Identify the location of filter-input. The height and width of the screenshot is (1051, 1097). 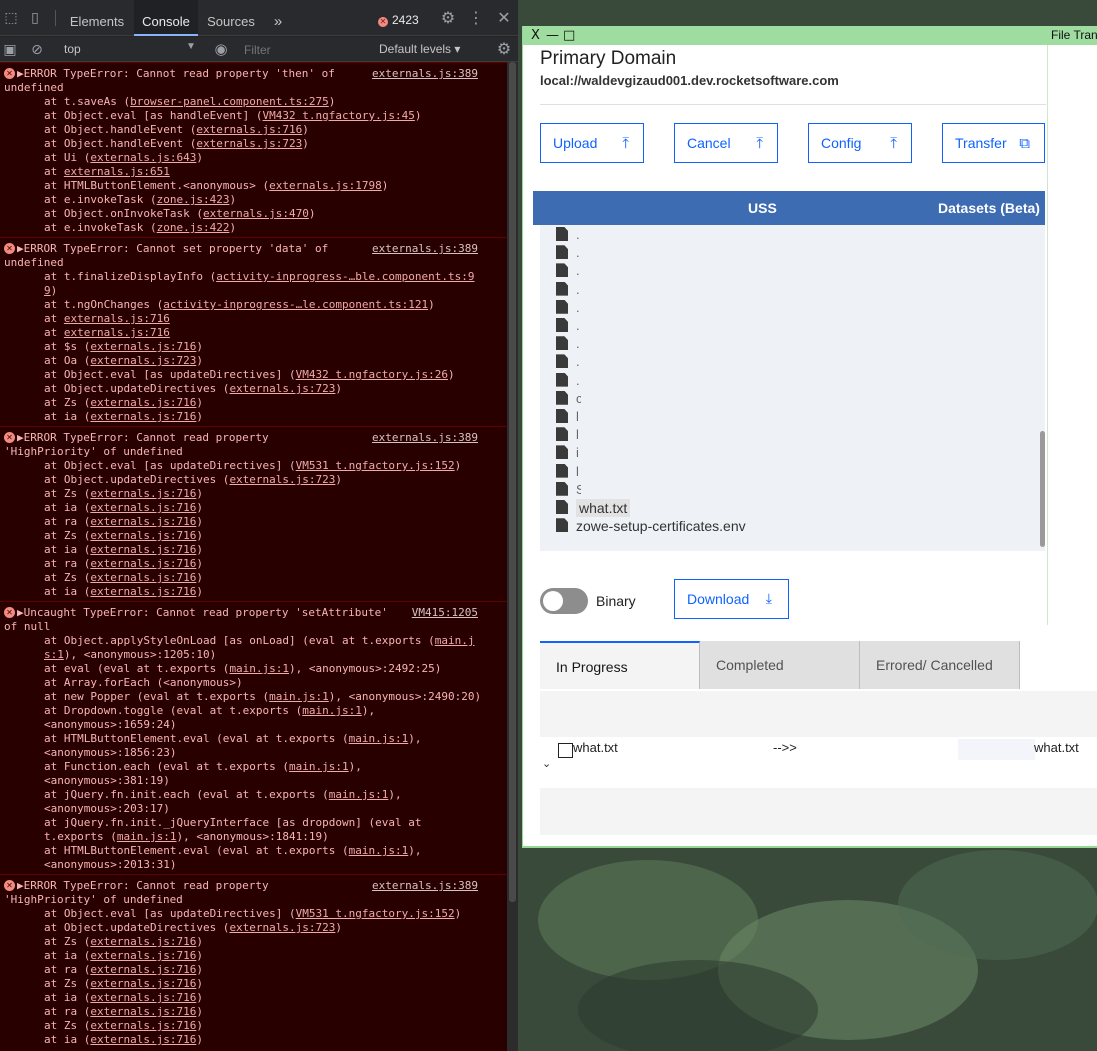
(304, 49).